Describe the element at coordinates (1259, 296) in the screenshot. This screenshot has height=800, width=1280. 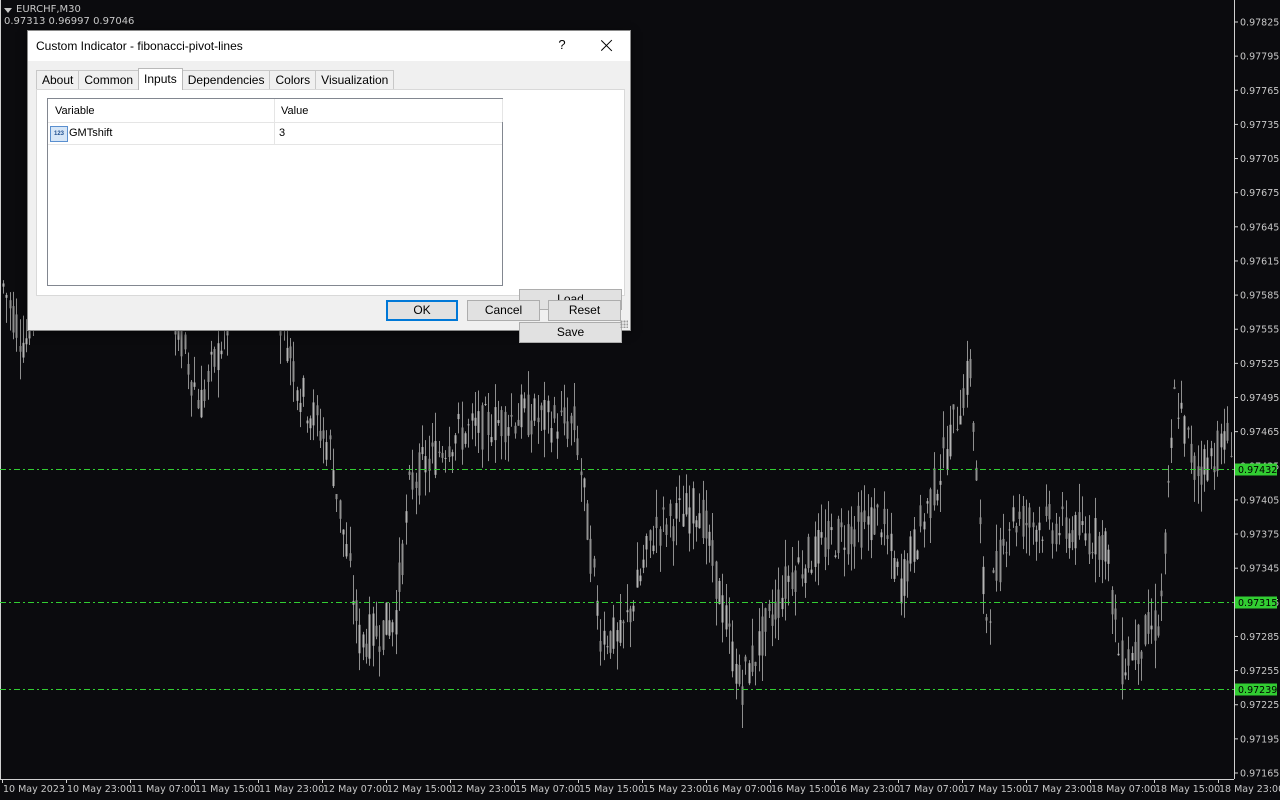
I see `price-tick-label: 0.97585` at that location.